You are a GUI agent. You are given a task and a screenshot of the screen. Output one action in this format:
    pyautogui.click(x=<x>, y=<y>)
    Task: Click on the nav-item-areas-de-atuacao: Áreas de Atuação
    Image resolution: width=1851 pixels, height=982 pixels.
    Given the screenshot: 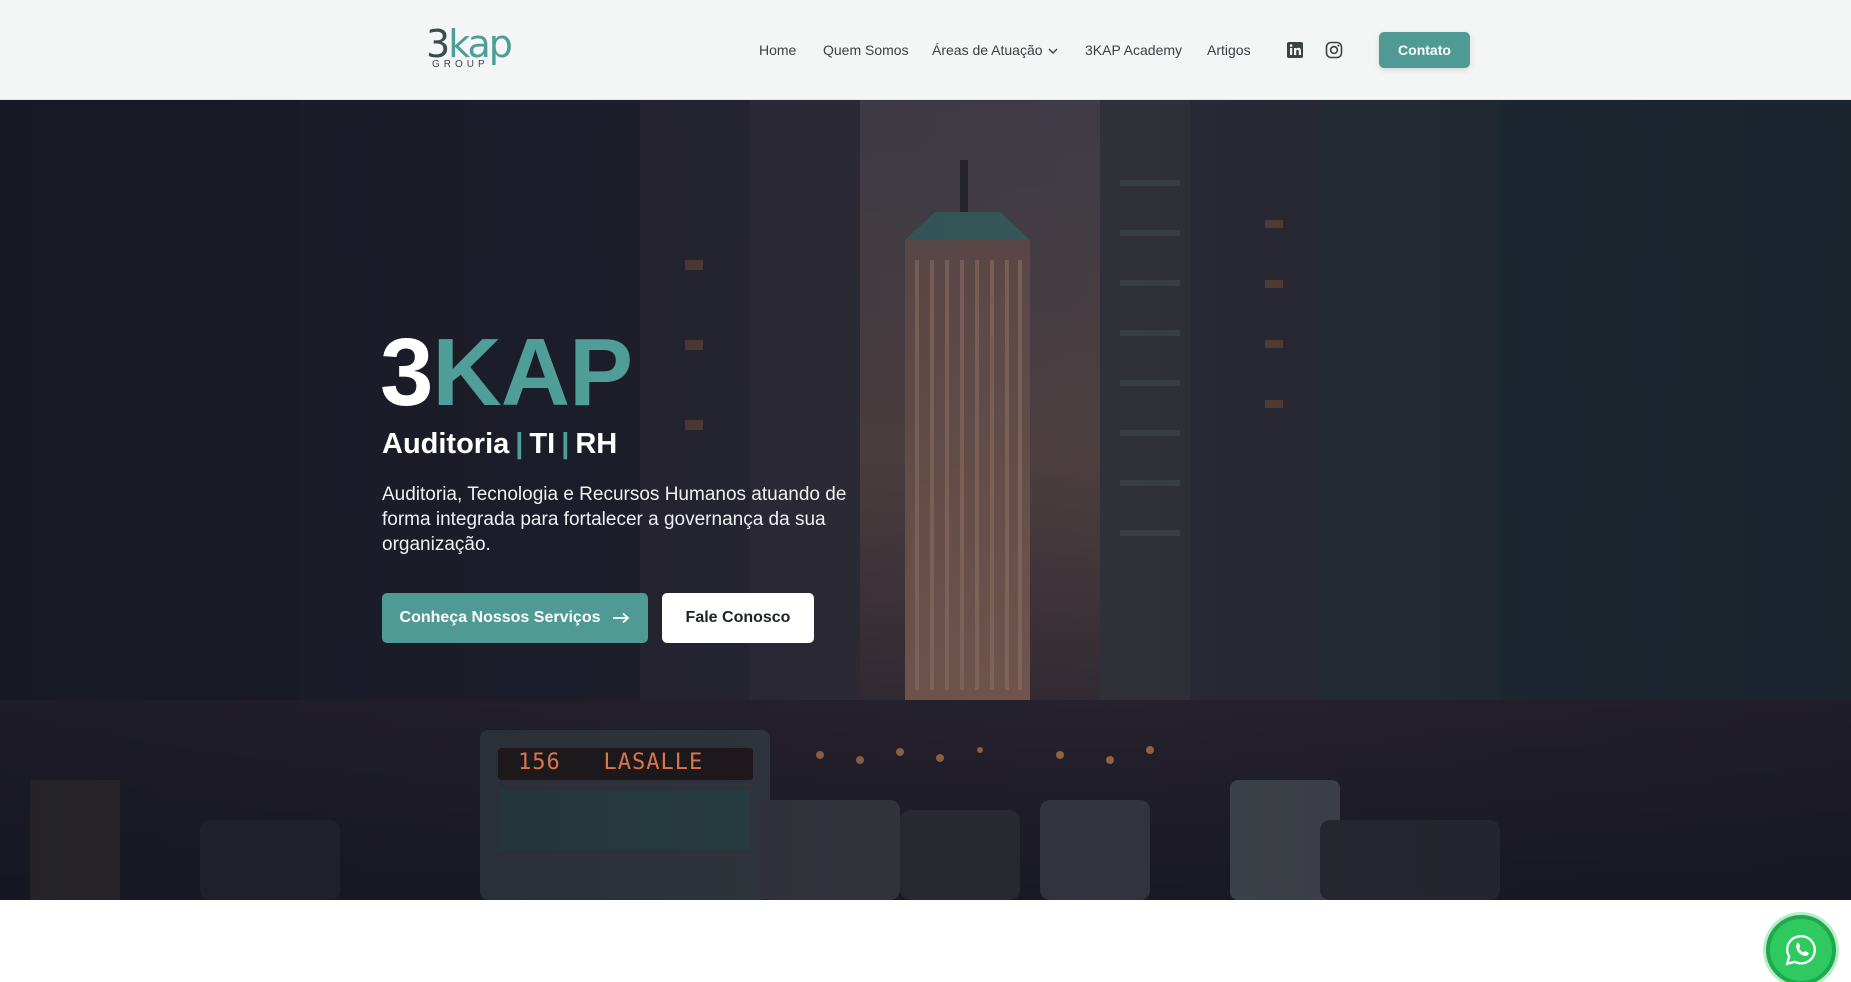 What is the action you would take?
    pyautogui.click(x=995, y=50)
    